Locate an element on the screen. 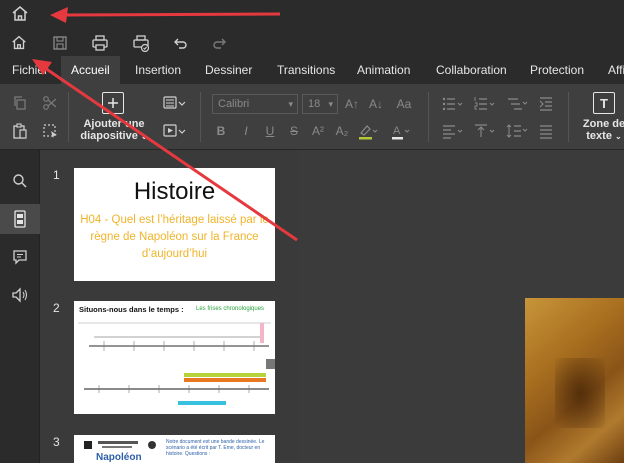  tab-fichier: Fichier is located at coordinates (30, 70).